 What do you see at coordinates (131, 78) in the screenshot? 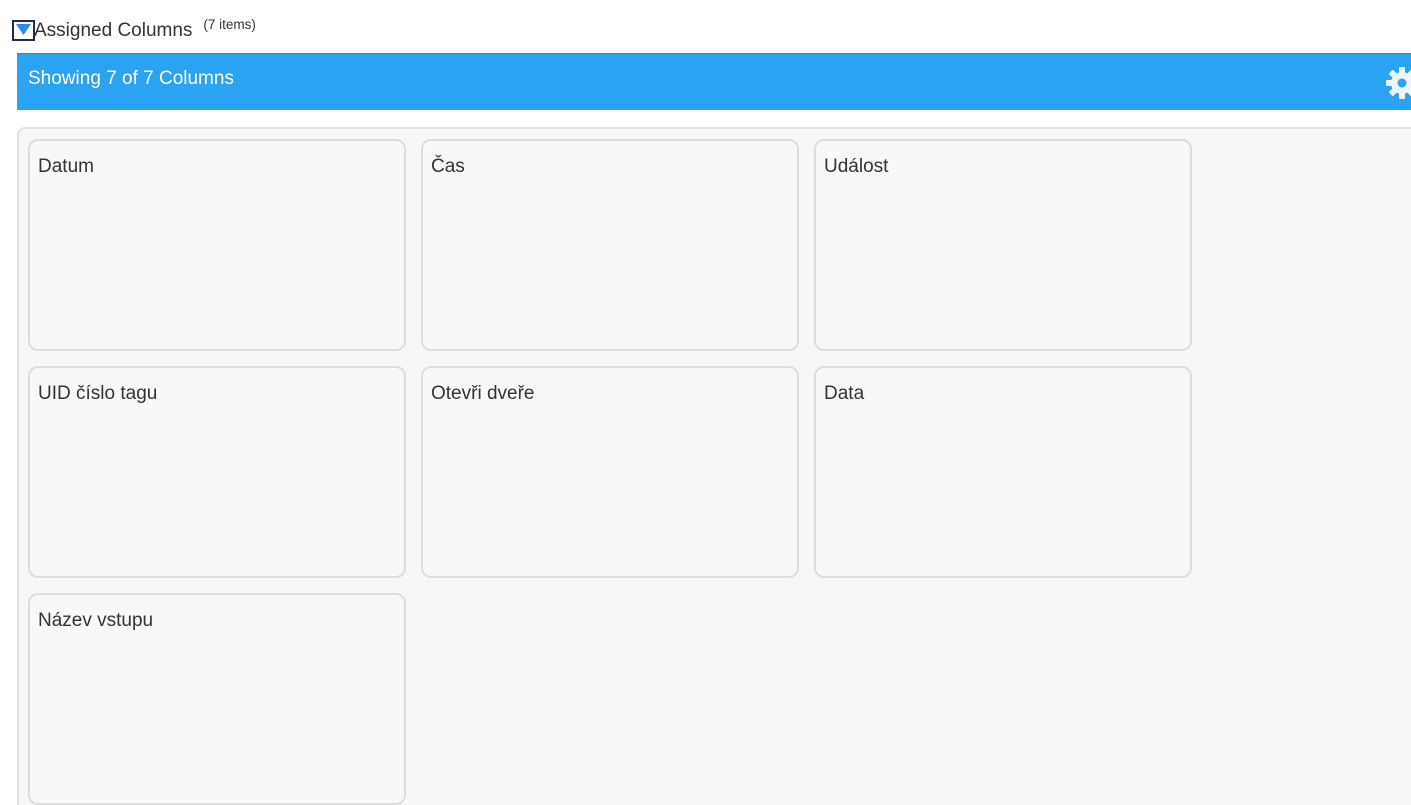
I see `columns-status-text: Showing 7 of 7 Columns` at bounding box center [131, 78].